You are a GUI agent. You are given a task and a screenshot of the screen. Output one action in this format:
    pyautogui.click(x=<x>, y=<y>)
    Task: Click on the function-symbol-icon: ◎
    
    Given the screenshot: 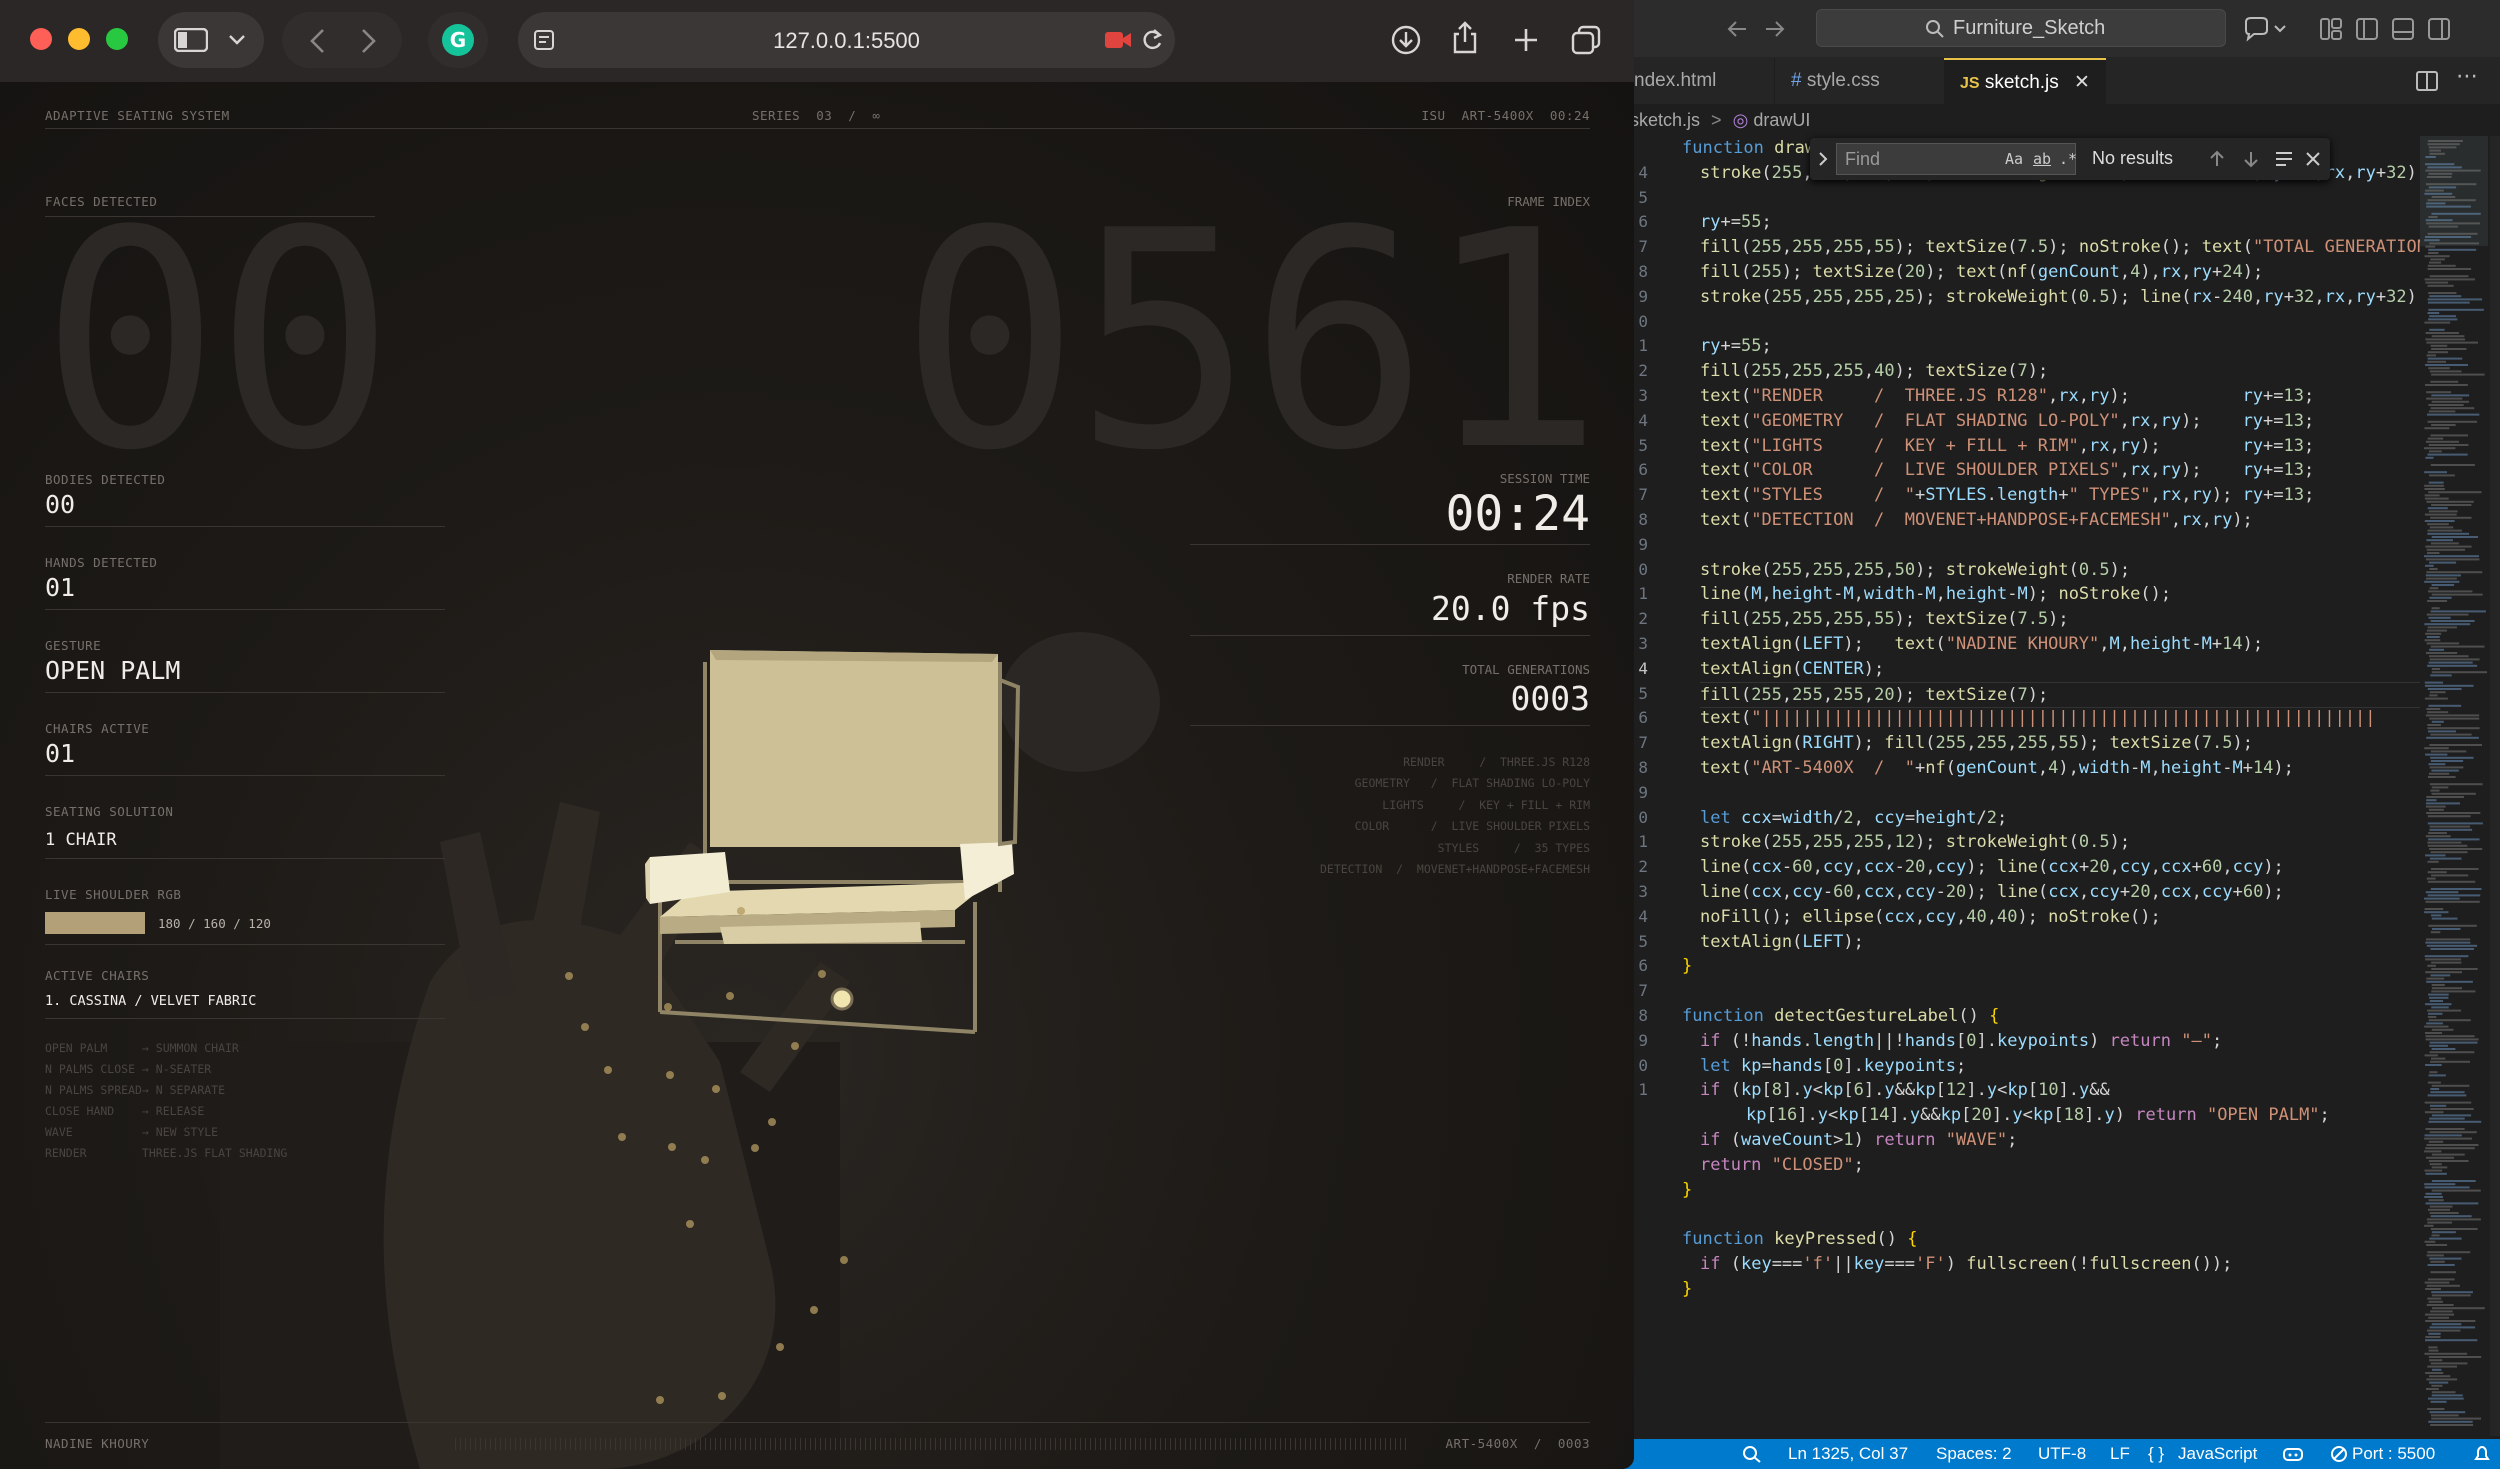 What is the action you would take?
    pyautogui.click(x=1740, y=120)
    